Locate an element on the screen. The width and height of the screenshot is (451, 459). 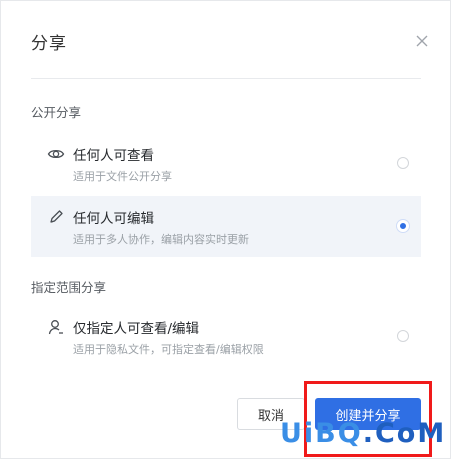
pencil-icon is located at coordinates (56, 216).